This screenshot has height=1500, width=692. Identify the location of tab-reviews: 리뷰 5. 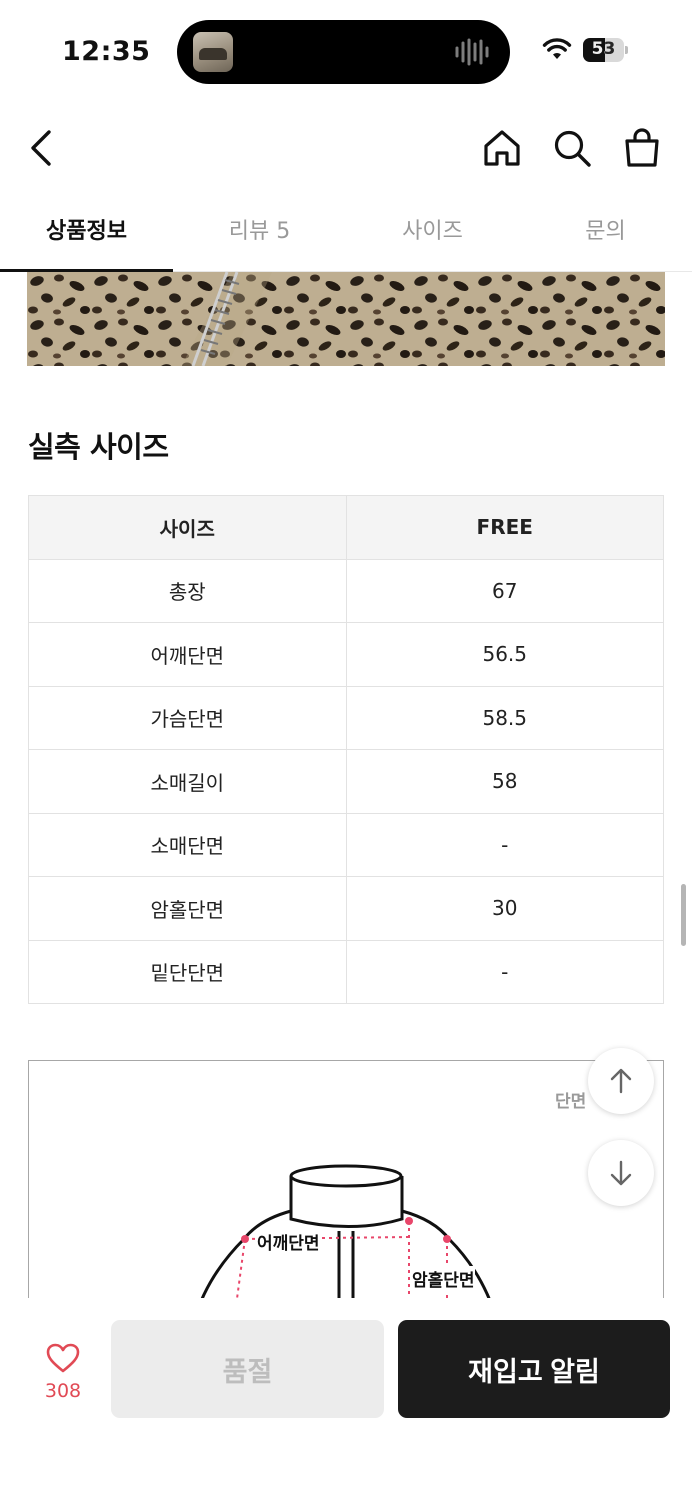
(259, 234).